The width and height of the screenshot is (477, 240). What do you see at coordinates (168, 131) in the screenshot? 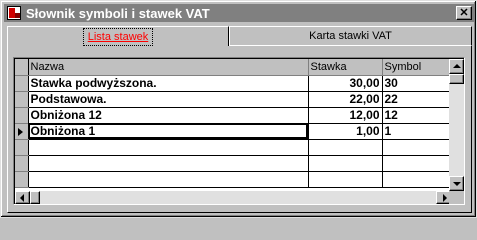
I see `cell-nazwa: Obniżona 1` at bounding box center [168, 131].